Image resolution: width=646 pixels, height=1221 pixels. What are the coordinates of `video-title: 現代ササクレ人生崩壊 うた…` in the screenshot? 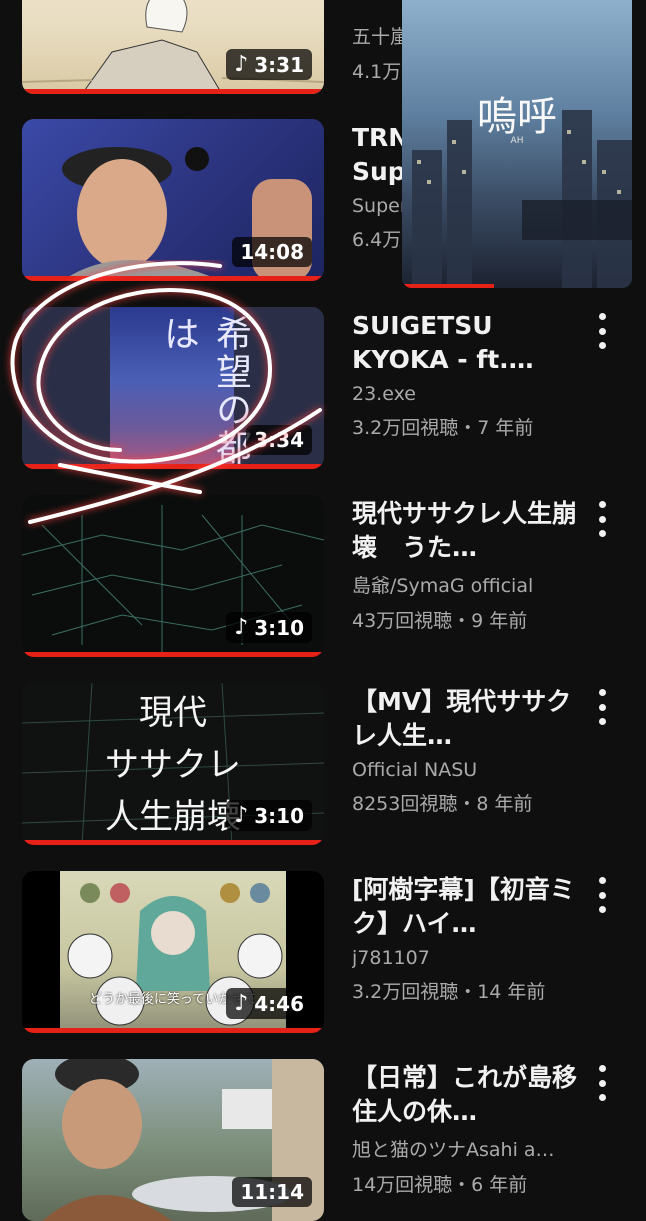 It's located at (472, 531).